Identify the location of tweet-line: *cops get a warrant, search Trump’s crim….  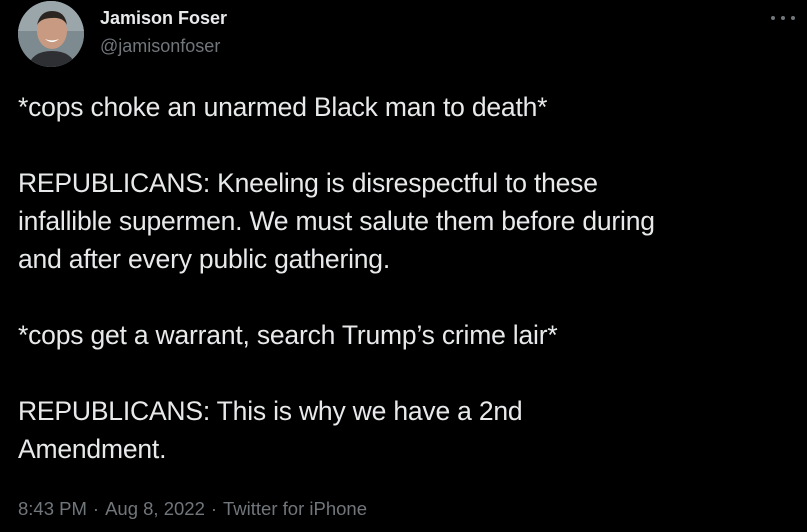
(288, 335).